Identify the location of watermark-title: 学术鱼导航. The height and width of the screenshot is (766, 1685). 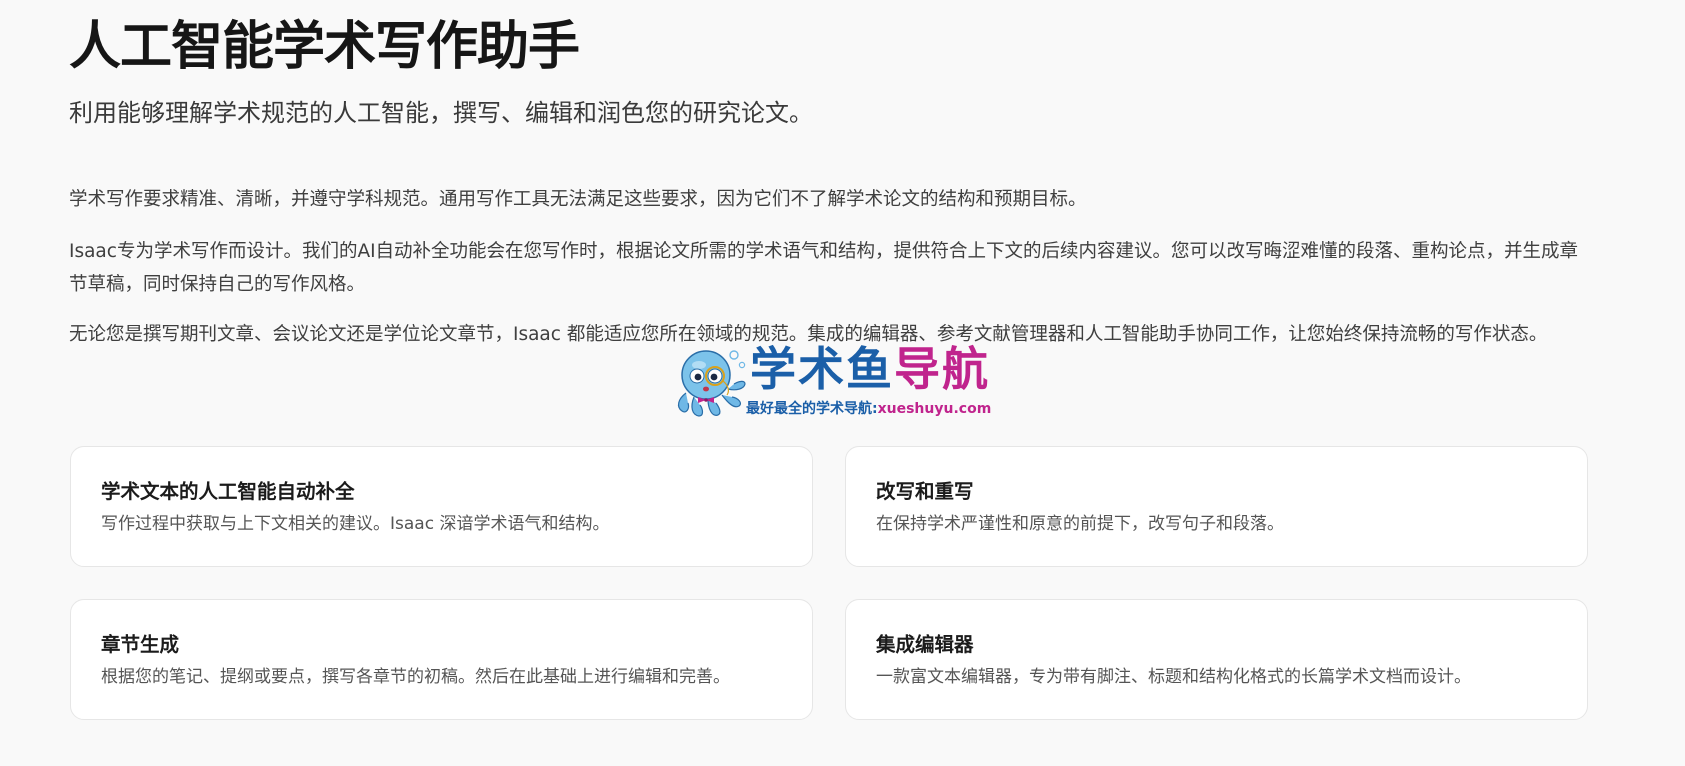
(870, 369).